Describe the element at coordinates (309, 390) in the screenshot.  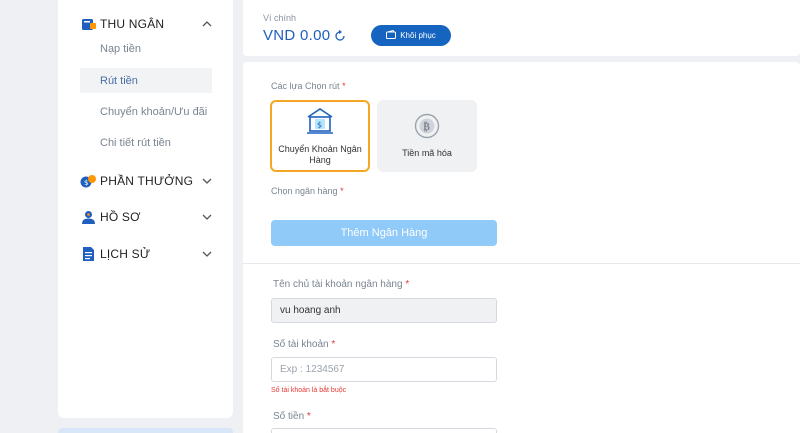
I see `account-number-error: Số tài khoản là bắt buộc` at that location.